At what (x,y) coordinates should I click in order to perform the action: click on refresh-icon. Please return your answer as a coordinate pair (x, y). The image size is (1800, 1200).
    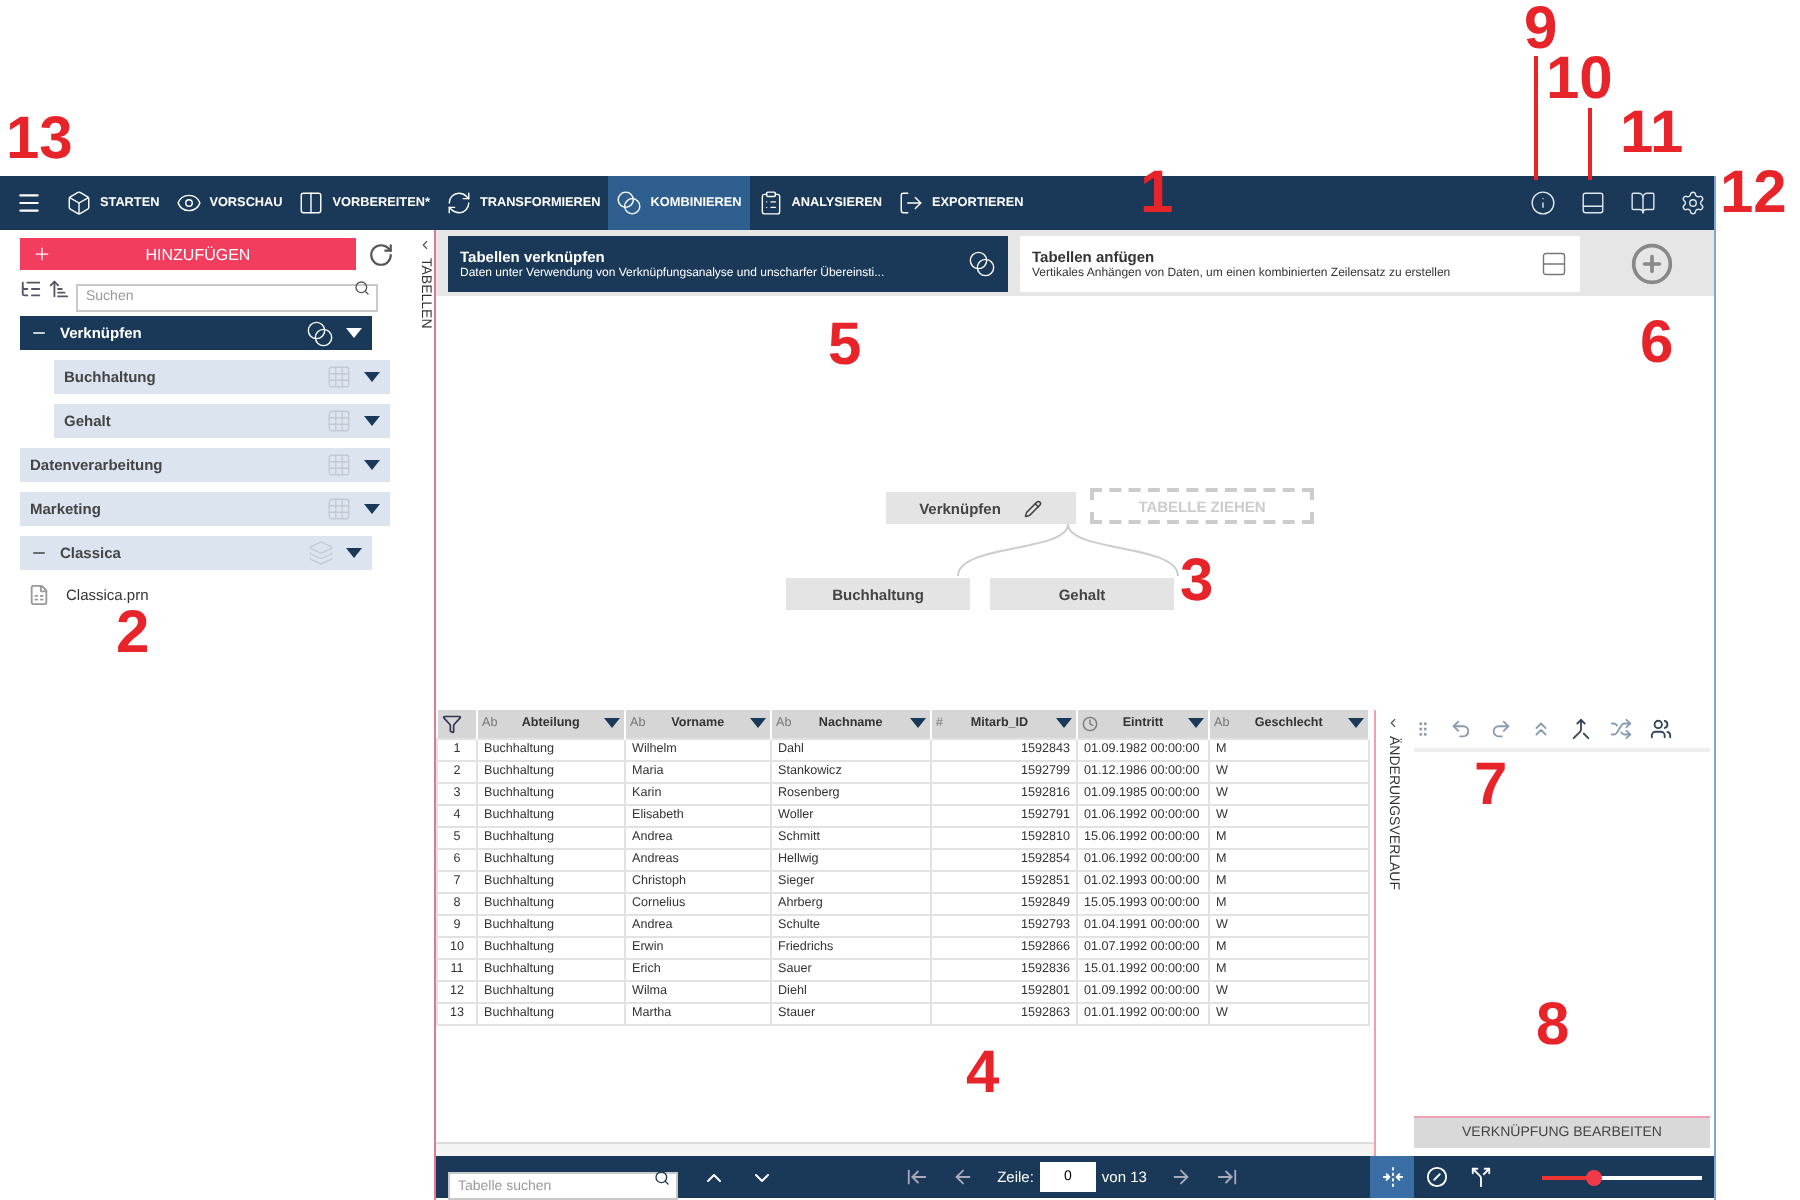
    Looking at the image, I should click on (381, 254).